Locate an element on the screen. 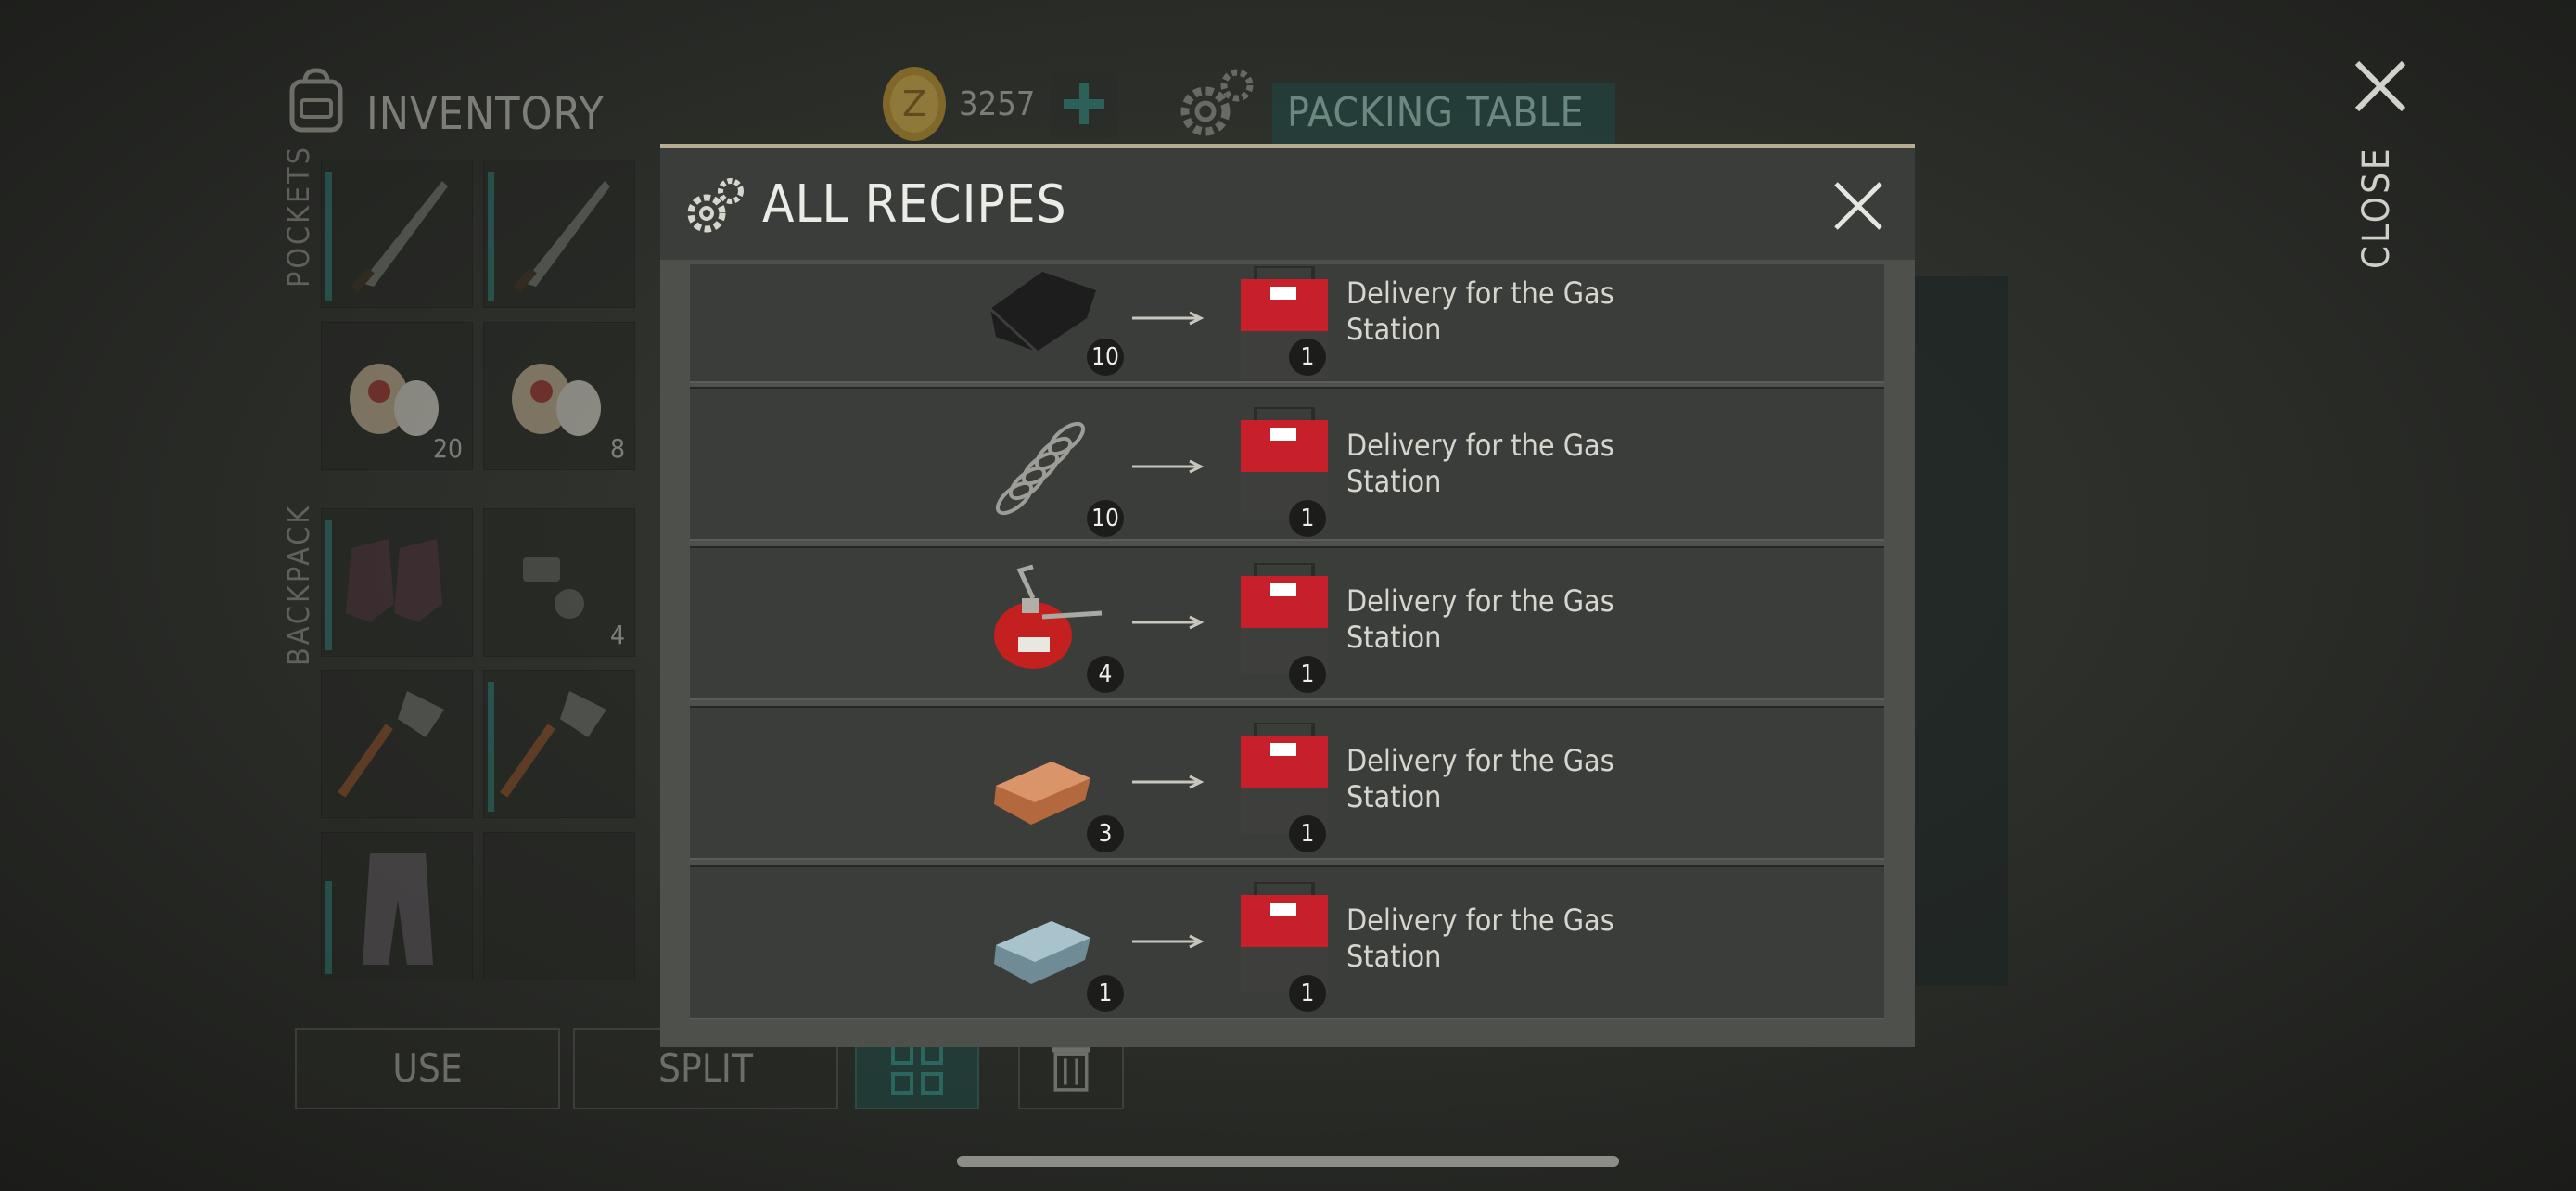  backpack-icon is located at coordinates (316, 100).